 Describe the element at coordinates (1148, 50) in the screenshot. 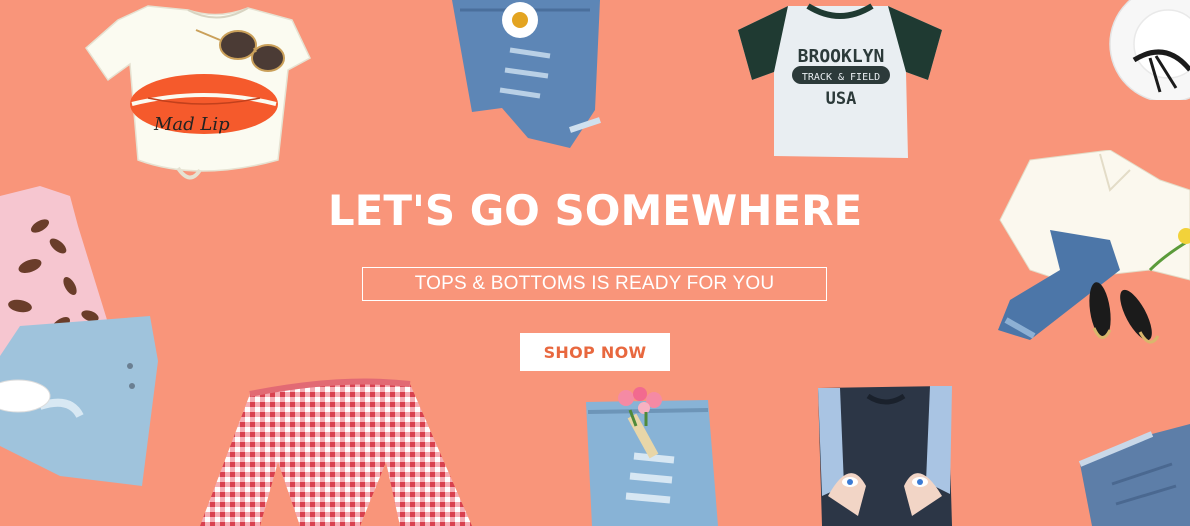

I see `sun-hat-image` at that location.